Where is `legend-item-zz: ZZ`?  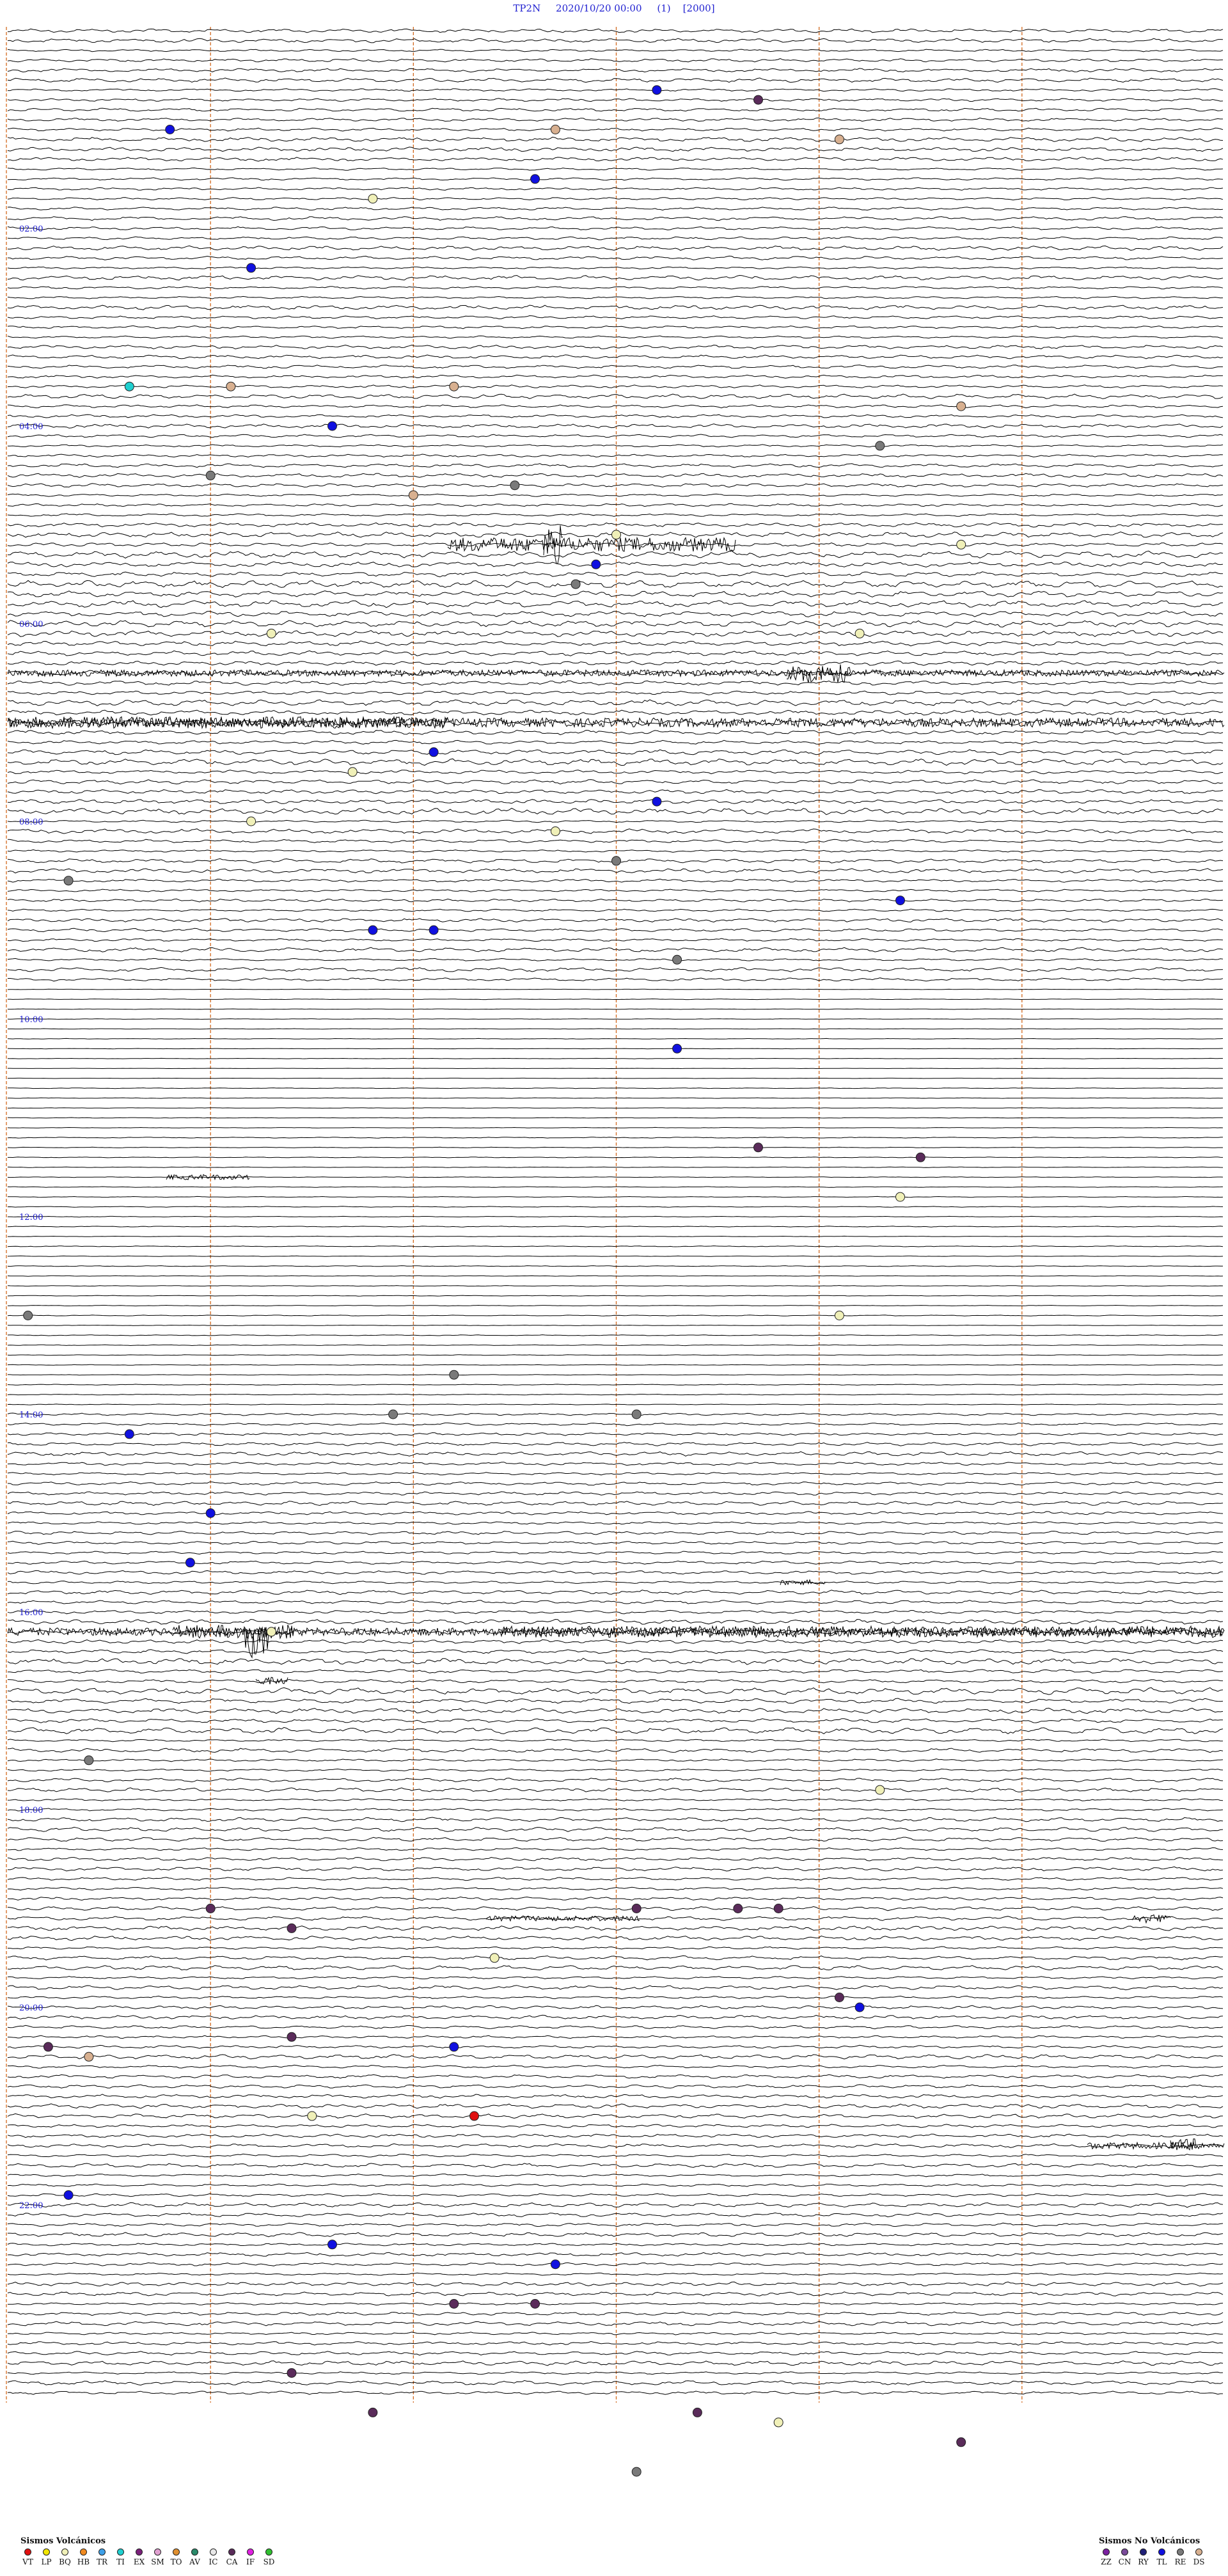
legend-item-zz: ZZ is located at coordinates (1106, 2557).